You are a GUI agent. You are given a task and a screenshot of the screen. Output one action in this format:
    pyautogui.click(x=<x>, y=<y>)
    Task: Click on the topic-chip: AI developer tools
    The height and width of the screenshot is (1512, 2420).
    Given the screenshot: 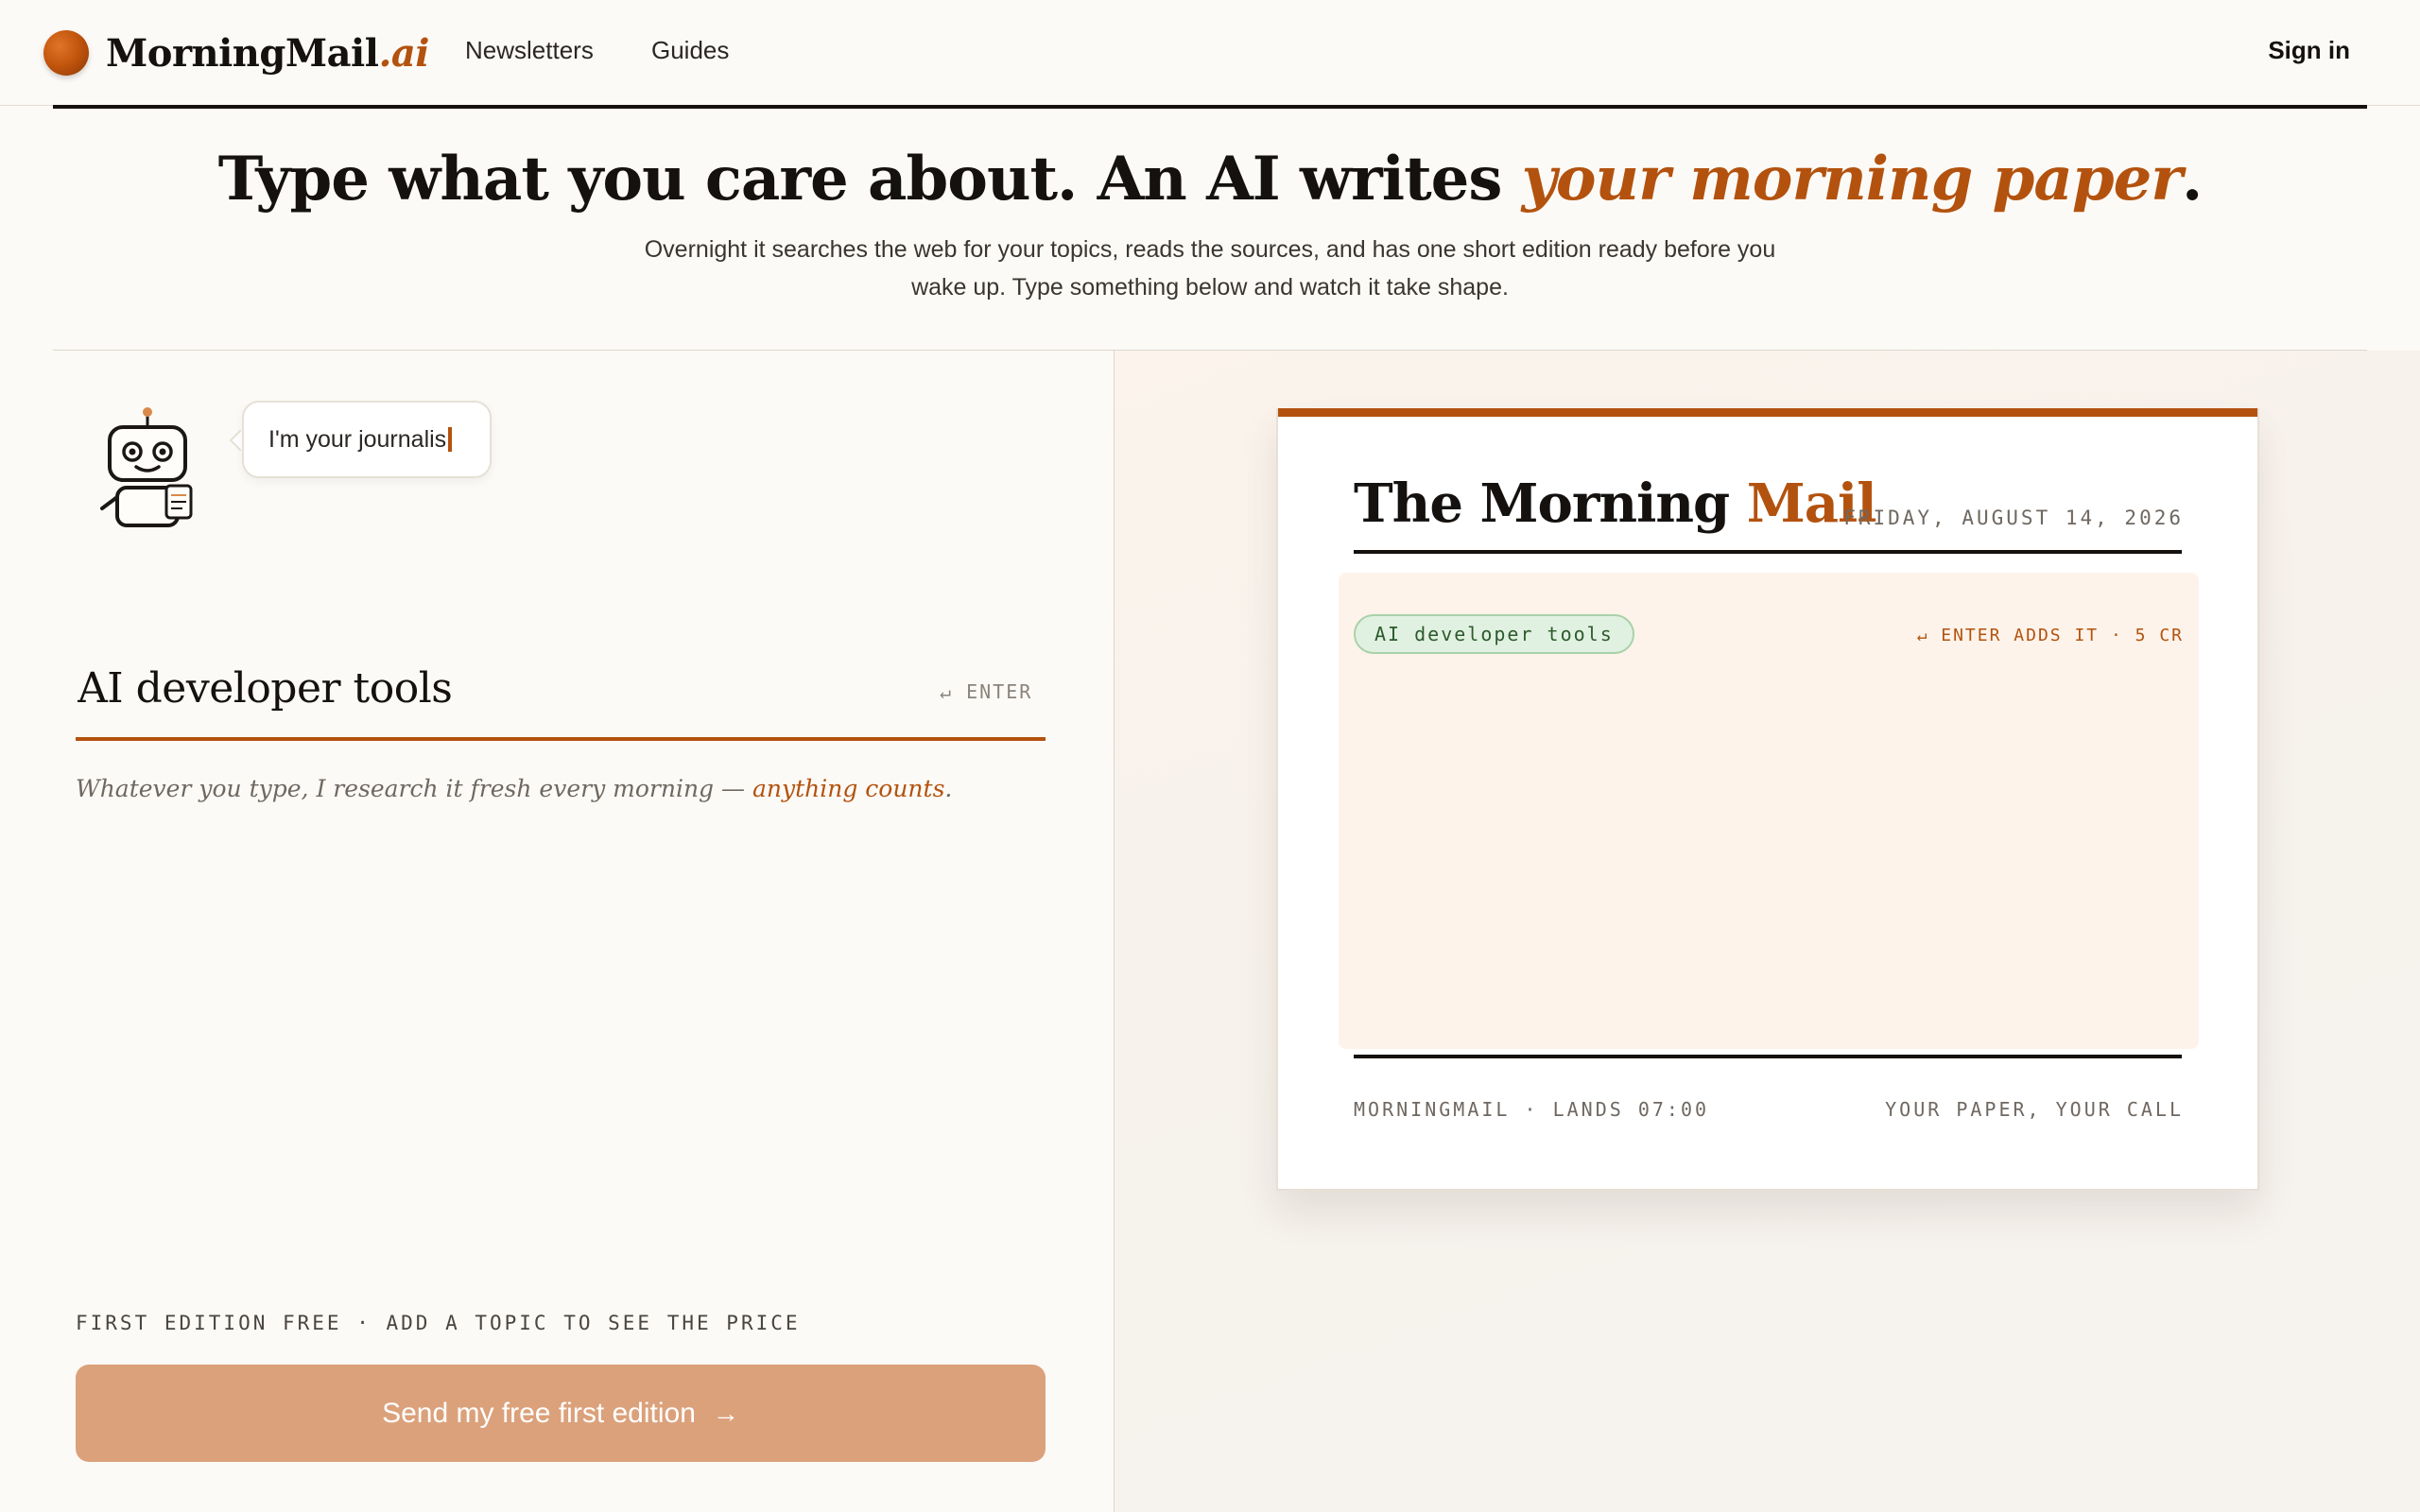 What is the action you would take?
    pyautogui.click(x=1494, y=634)
    